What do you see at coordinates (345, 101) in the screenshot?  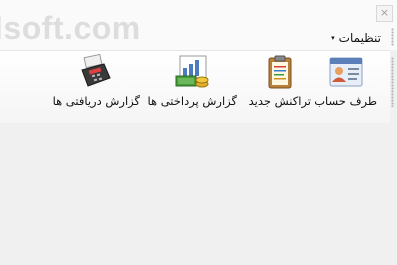 I see `account-party-label: طرف حساب` at bounding box center [345, 101].